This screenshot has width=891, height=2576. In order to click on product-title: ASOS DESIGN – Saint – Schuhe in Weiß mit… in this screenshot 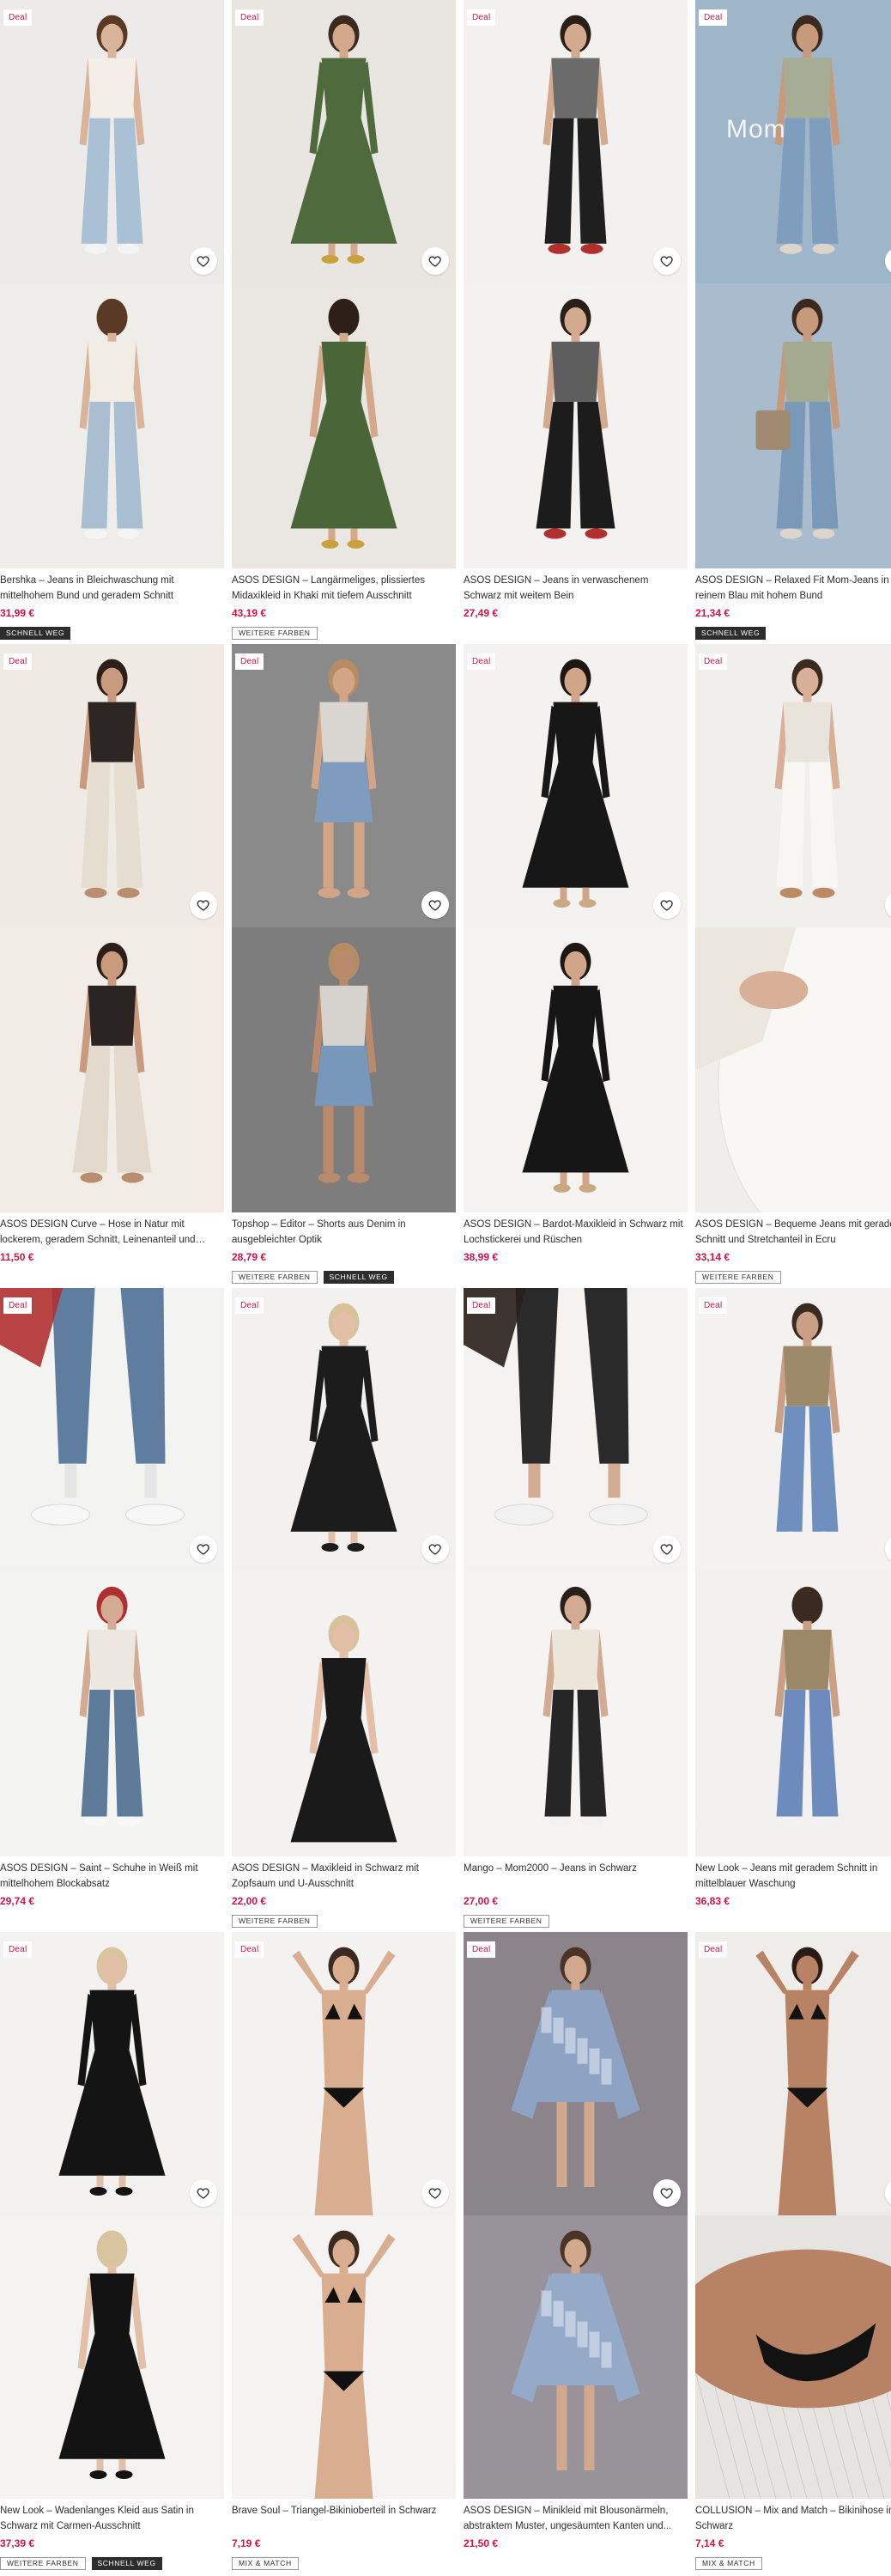, I will do `click(110, 1877)`.